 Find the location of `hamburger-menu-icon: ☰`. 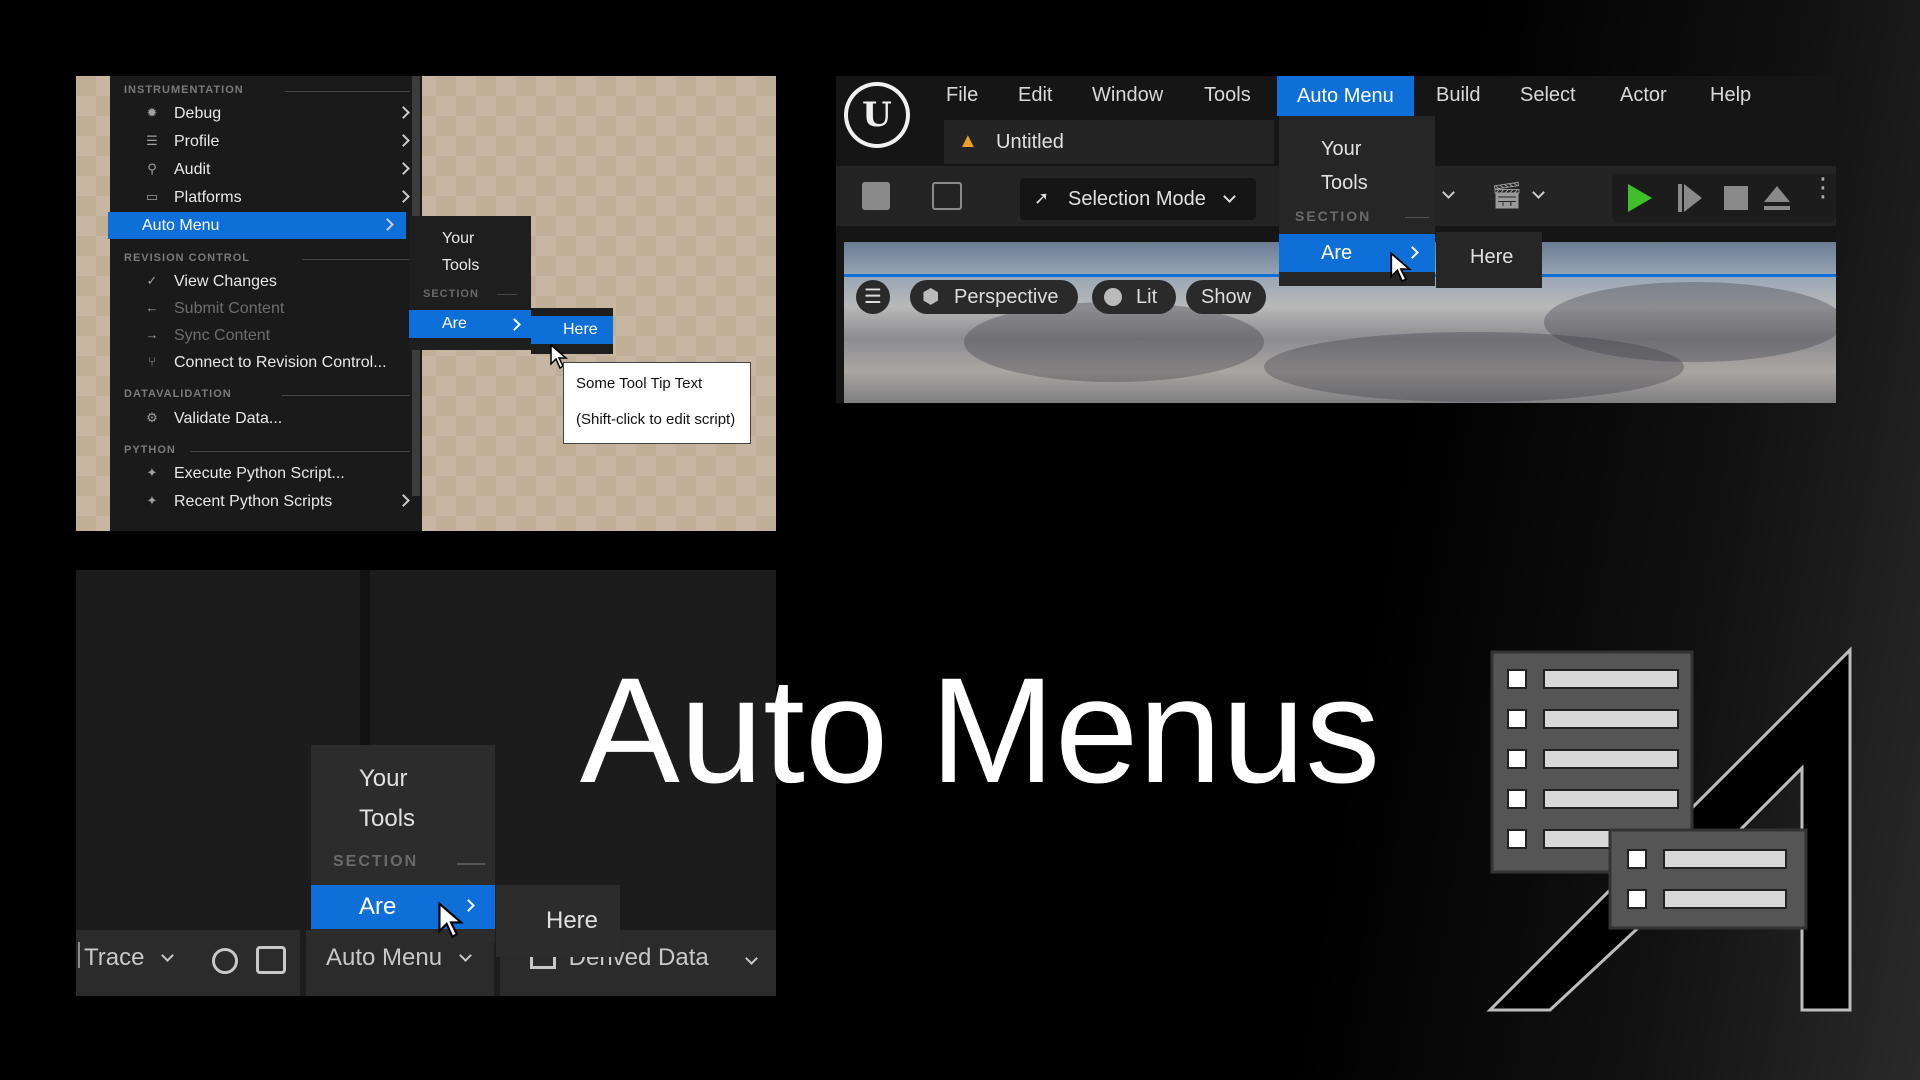

hamburger-menu-icon: ☰ is located at coordinates (873, 297).